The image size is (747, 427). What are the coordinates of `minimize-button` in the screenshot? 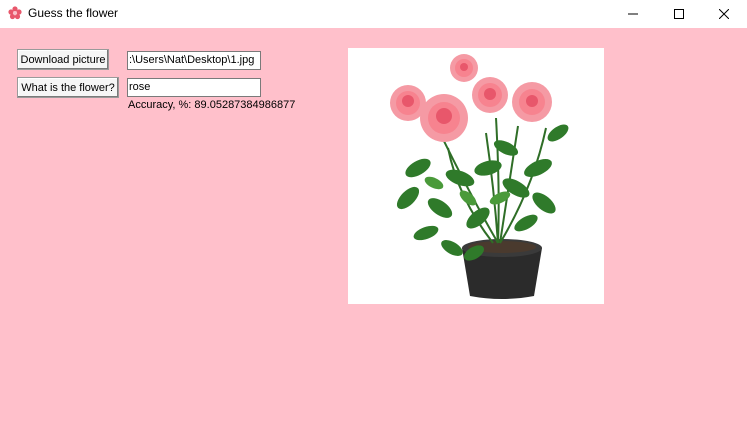 It's located at (633, 14).